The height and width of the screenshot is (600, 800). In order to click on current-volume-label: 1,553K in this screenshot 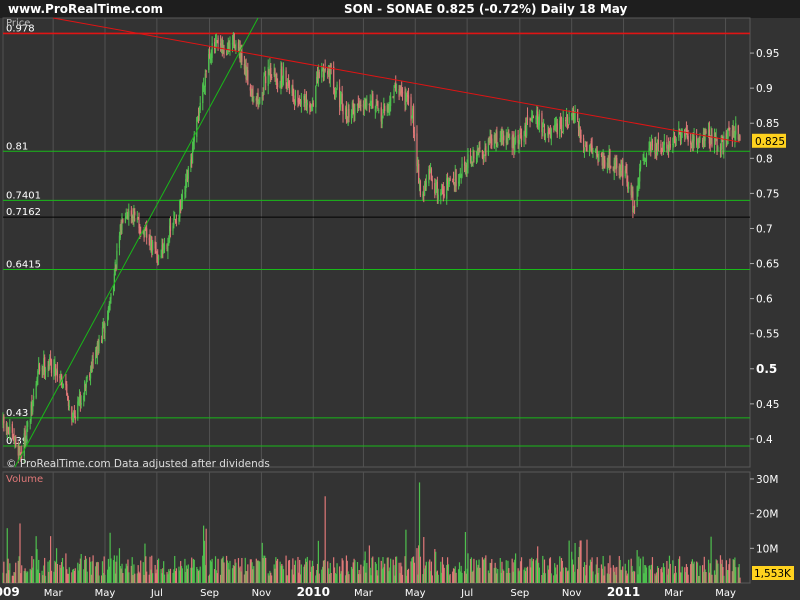, I will do `click(773, 574)`.